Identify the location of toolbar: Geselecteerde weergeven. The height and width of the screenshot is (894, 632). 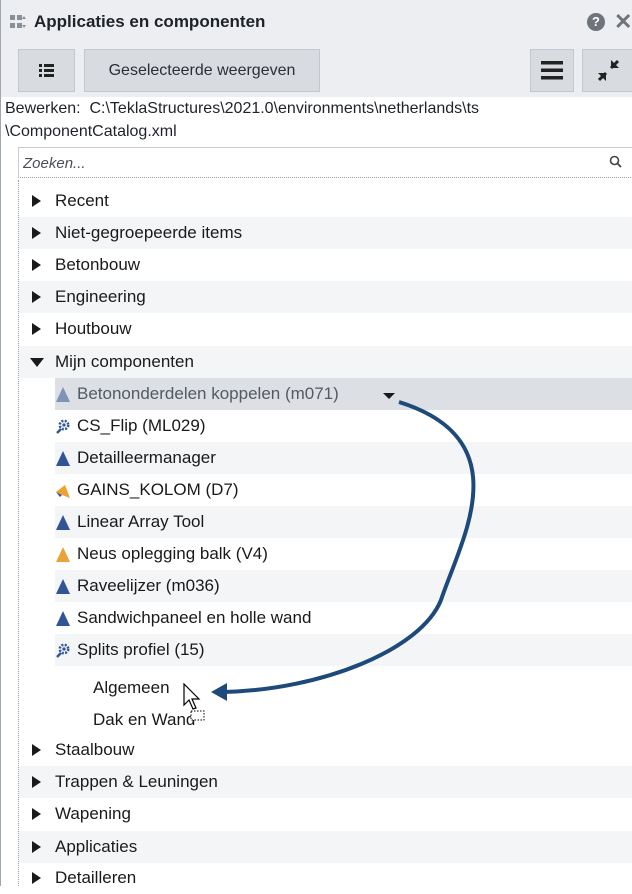
(316, 71).